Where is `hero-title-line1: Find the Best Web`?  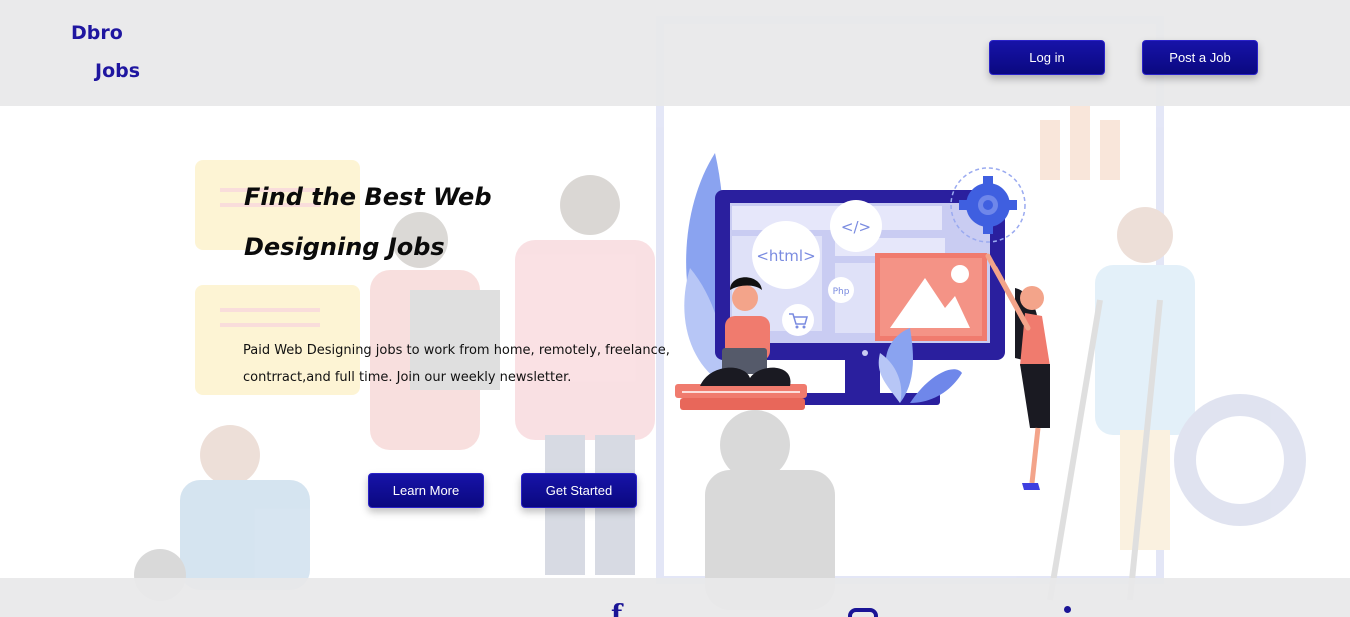
hero-title-line1: Find the Best Web is located at coordinates (368, 197).